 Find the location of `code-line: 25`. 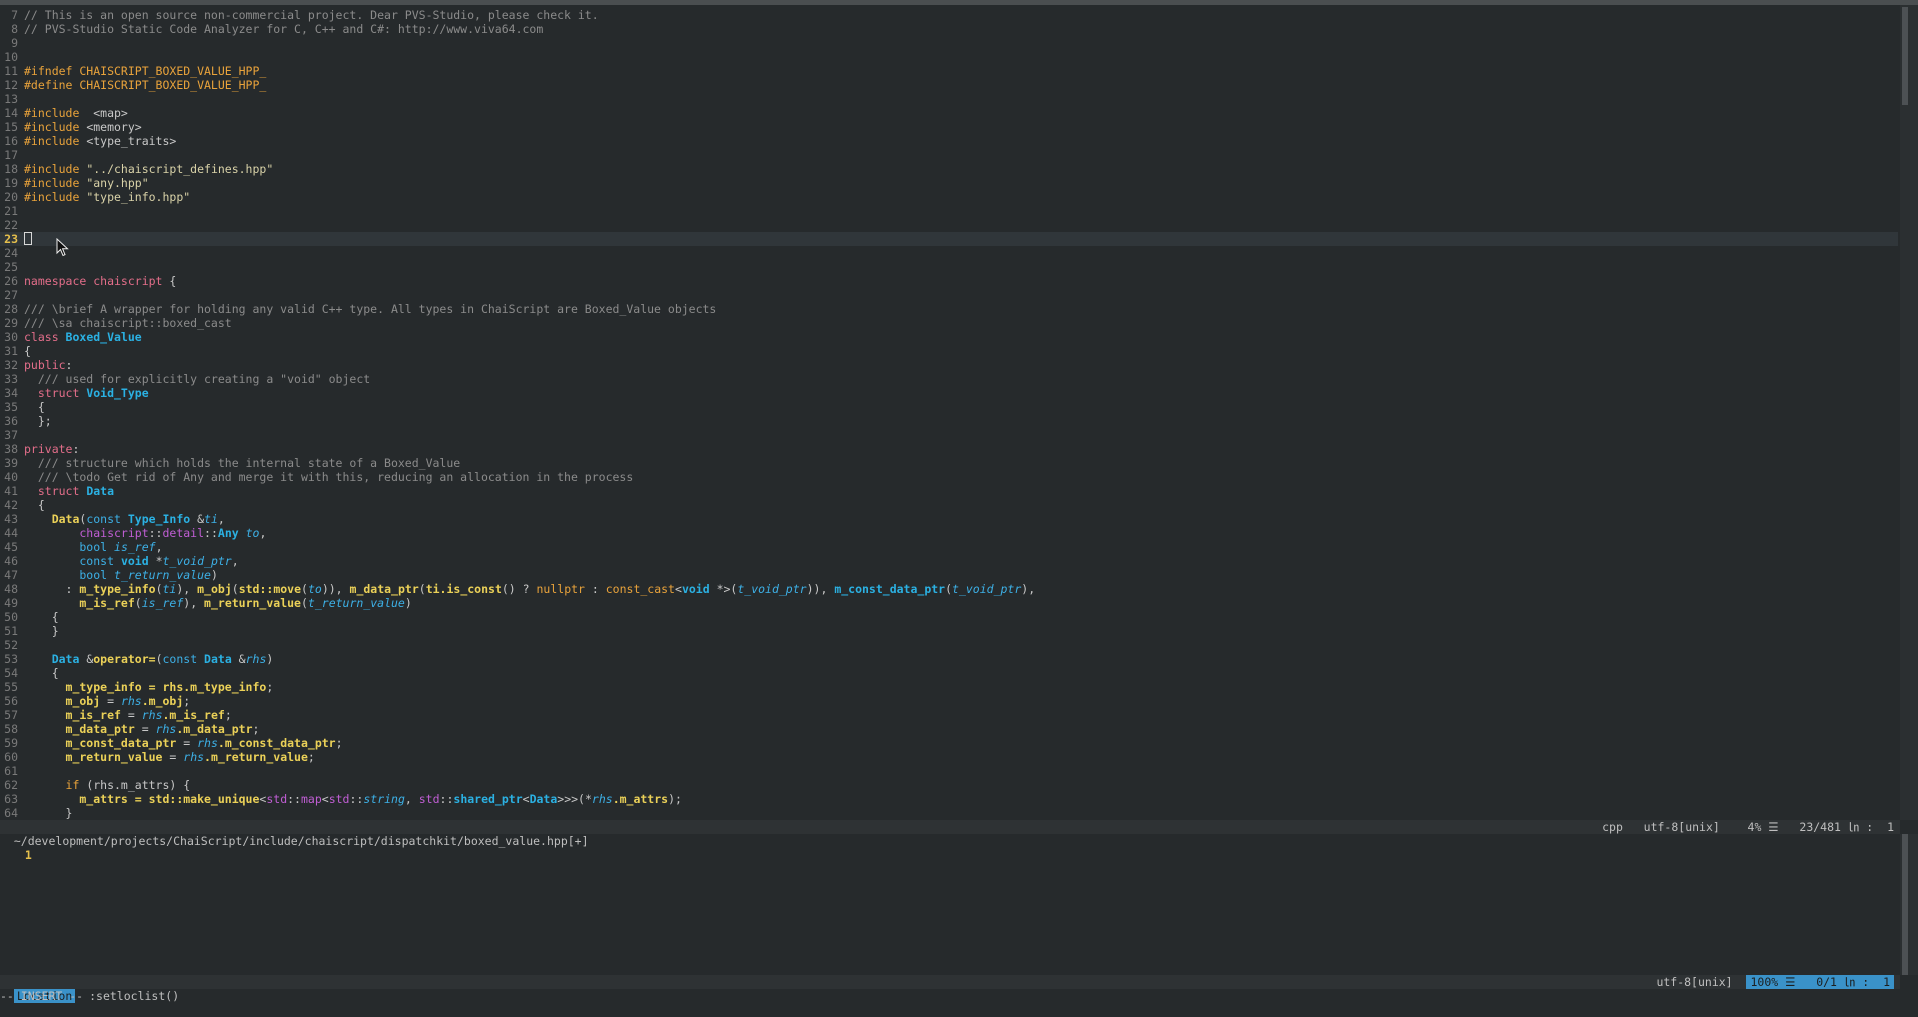

code-line: 25 is located at coordinates (949, 267).